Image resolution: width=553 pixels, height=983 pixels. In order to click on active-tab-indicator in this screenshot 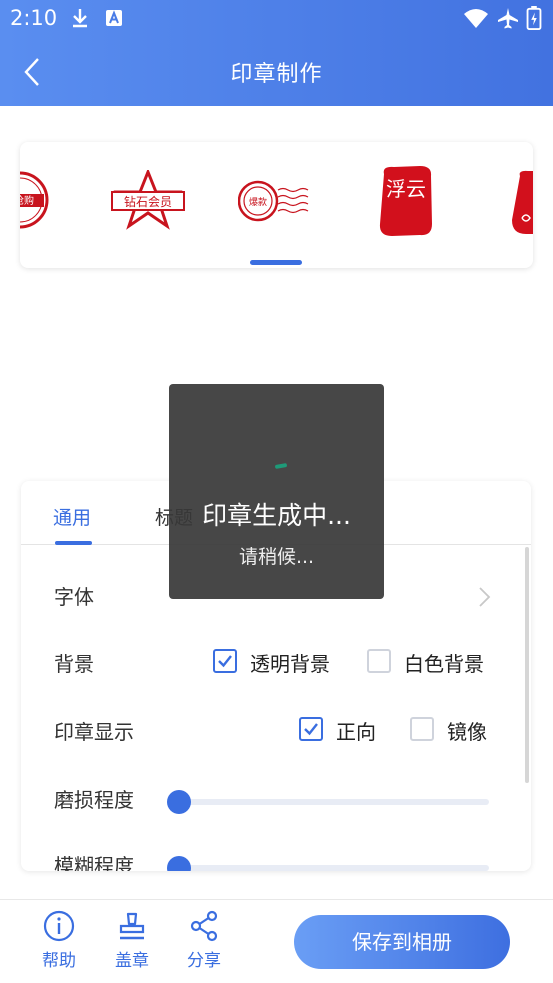, I will do `click(73, 543)`.